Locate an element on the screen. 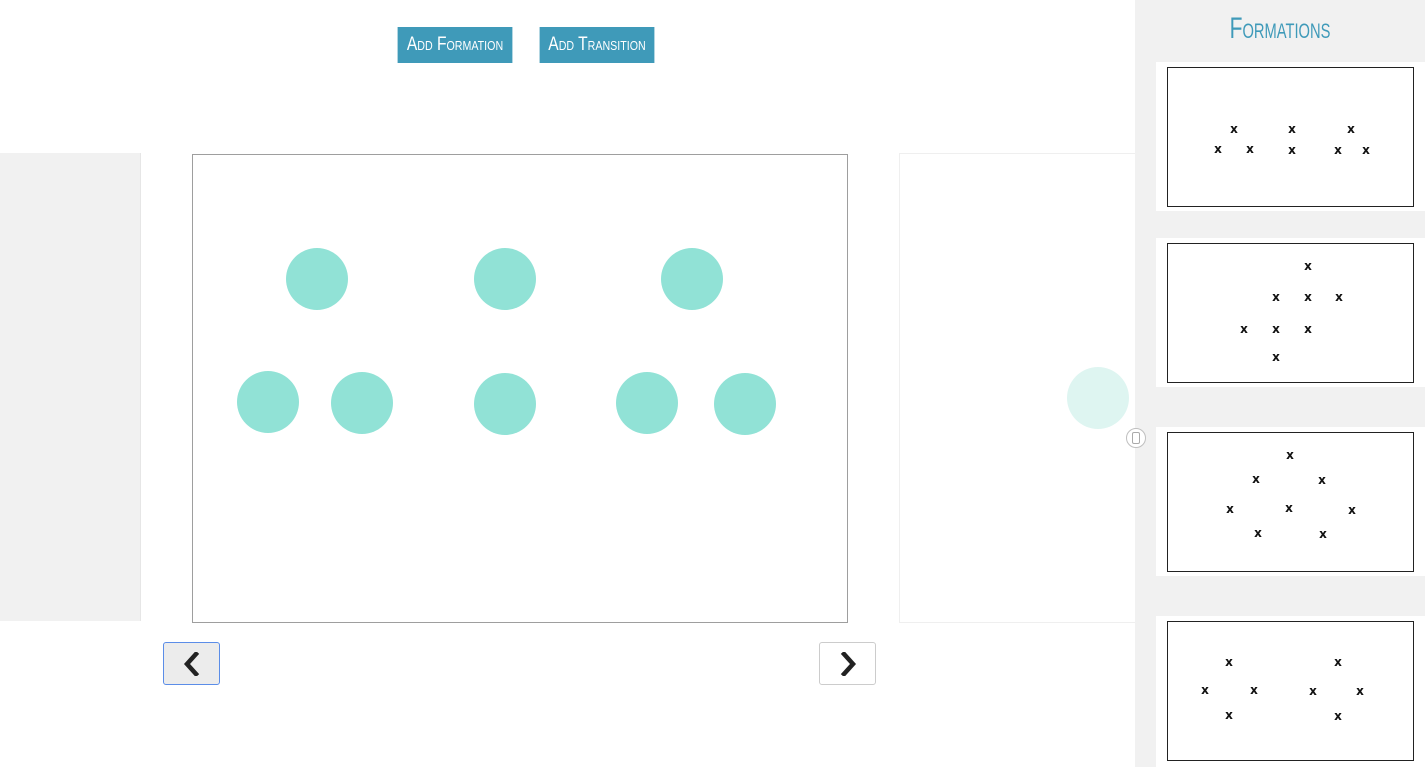 This screenshot has width=1425, height=767. previous-formation-stage is located at coordinates (70, 387).